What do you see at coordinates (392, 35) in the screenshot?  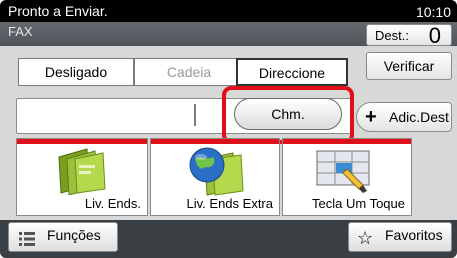 I see `dest-label: Dest.:` at bounding box center [392, 35].